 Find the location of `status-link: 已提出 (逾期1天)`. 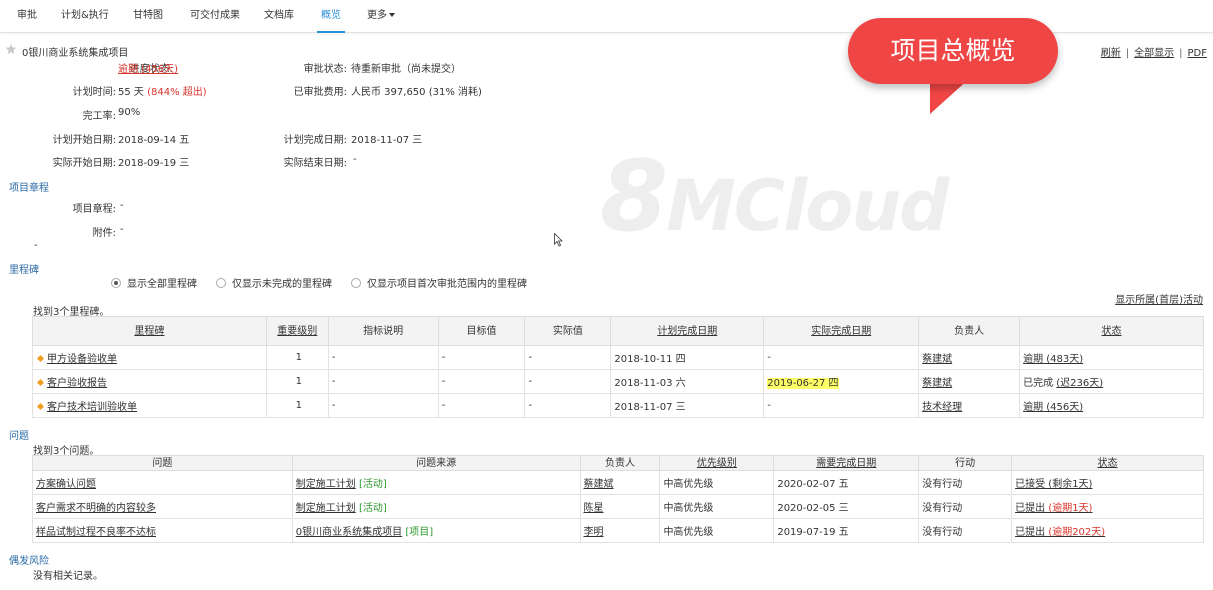

status-link: 已提出 (逾期1天) is located at coordinates (1053, 508).